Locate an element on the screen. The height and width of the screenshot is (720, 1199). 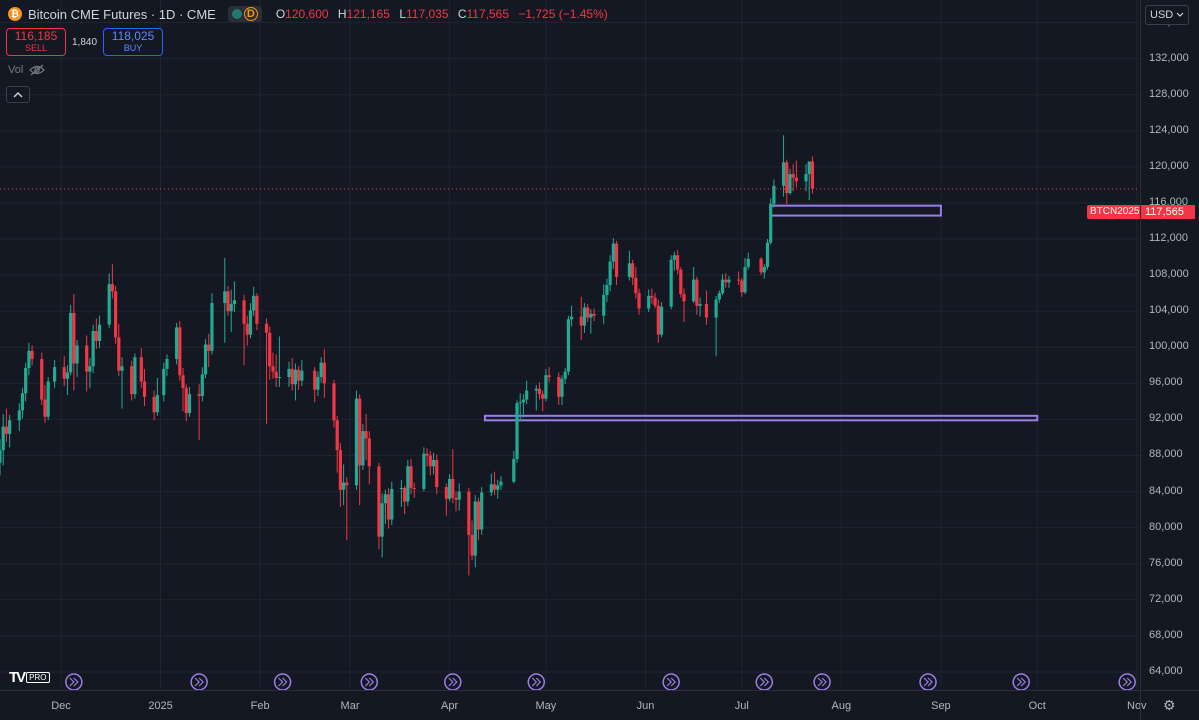
volume-legend: Vol is located at coordinates (27, 70).